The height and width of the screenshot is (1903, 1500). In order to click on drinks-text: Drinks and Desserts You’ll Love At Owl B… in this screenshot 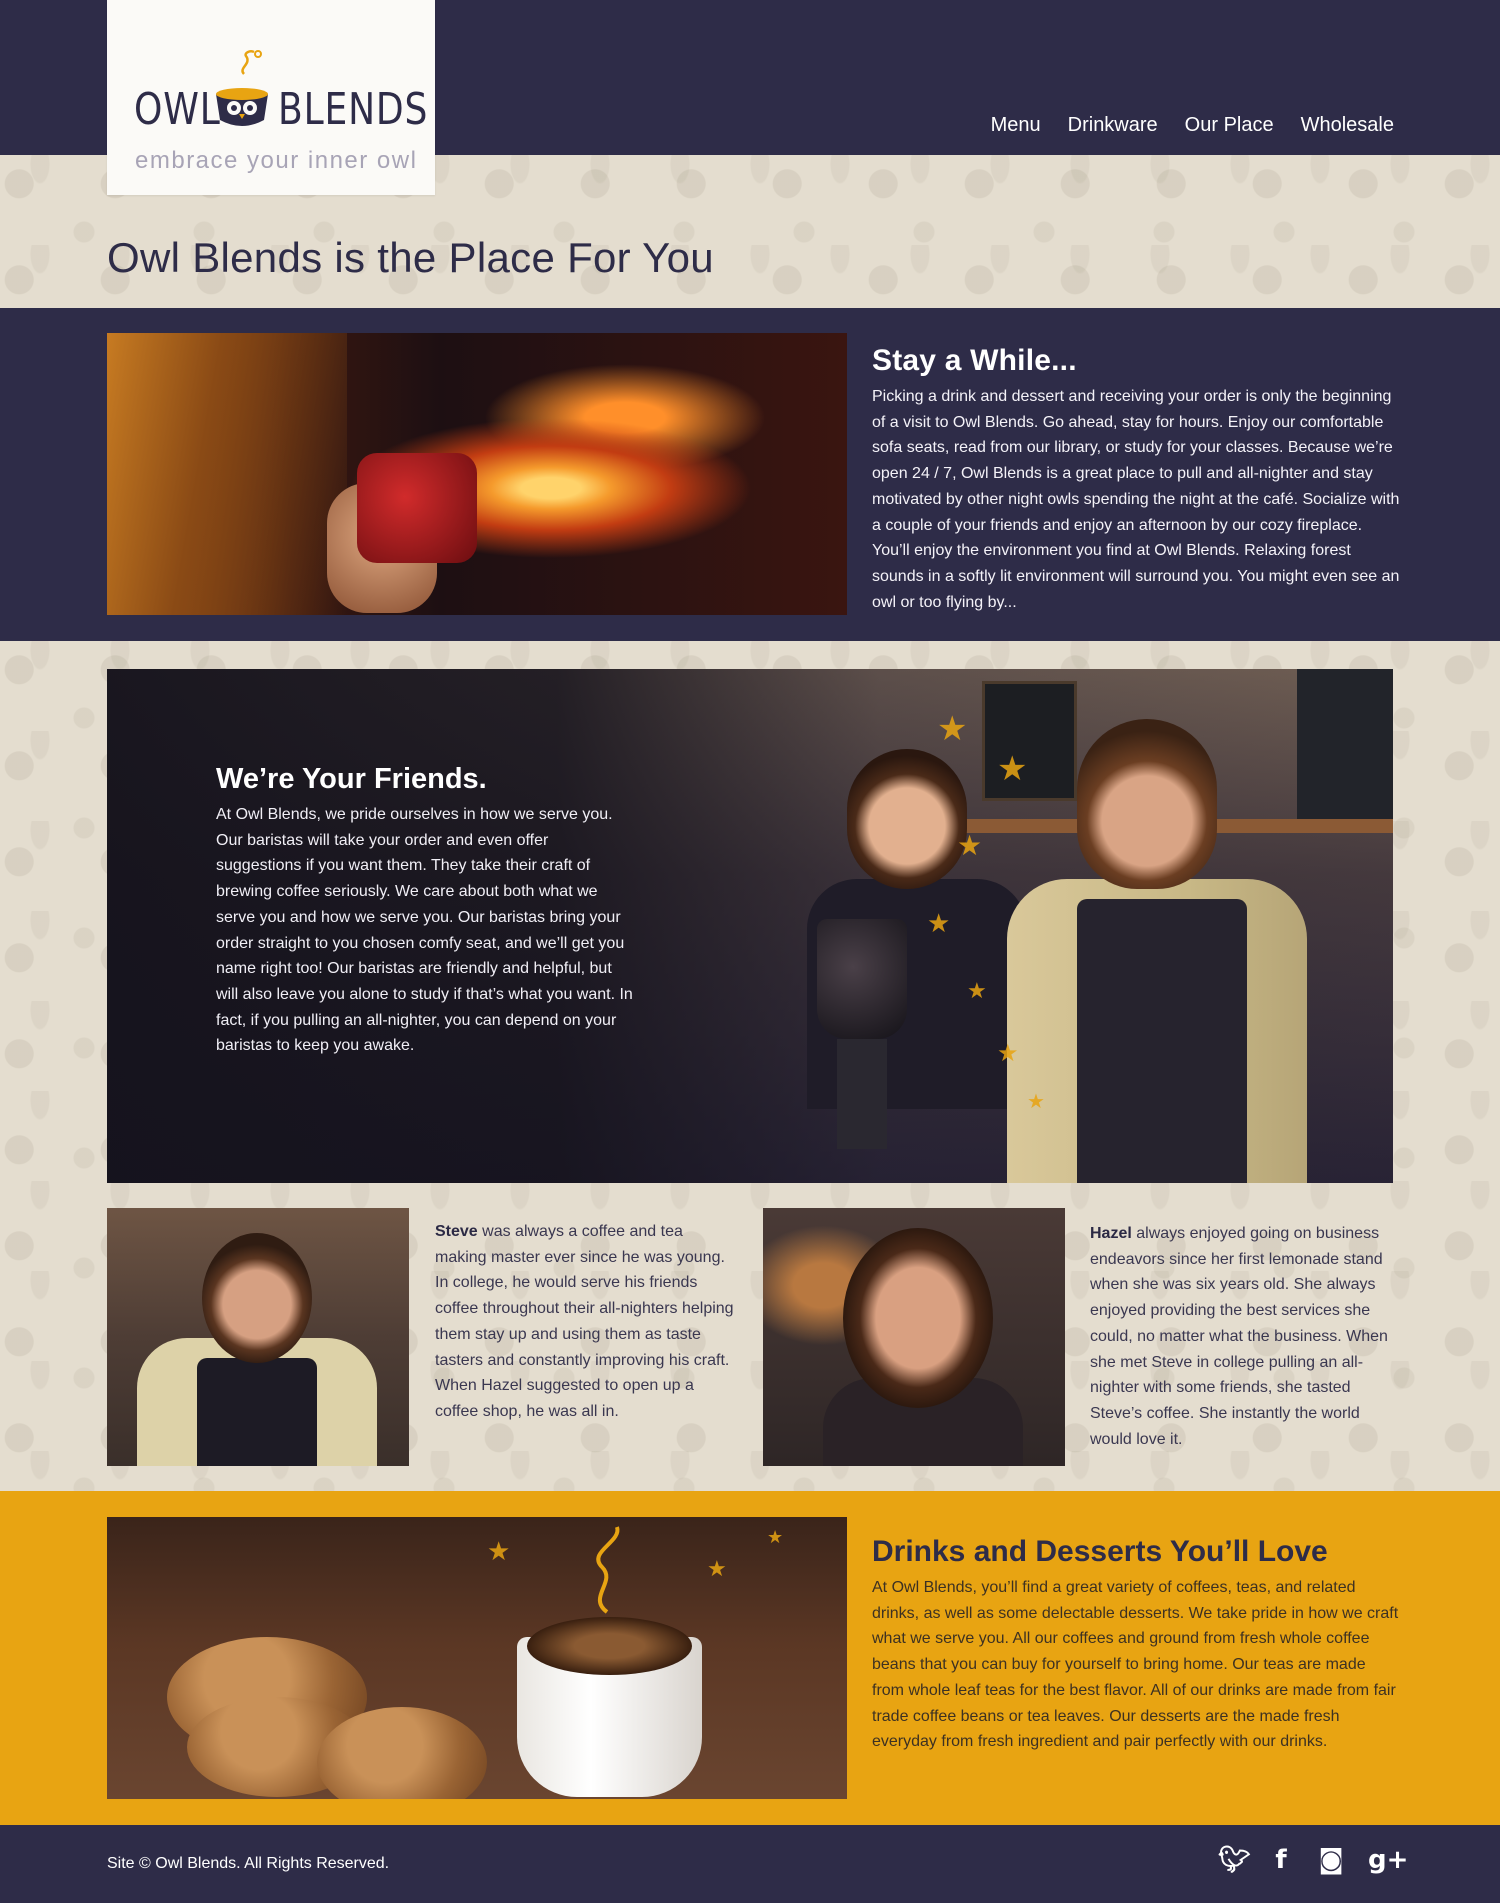, I will do `click(1137, 1645)`.